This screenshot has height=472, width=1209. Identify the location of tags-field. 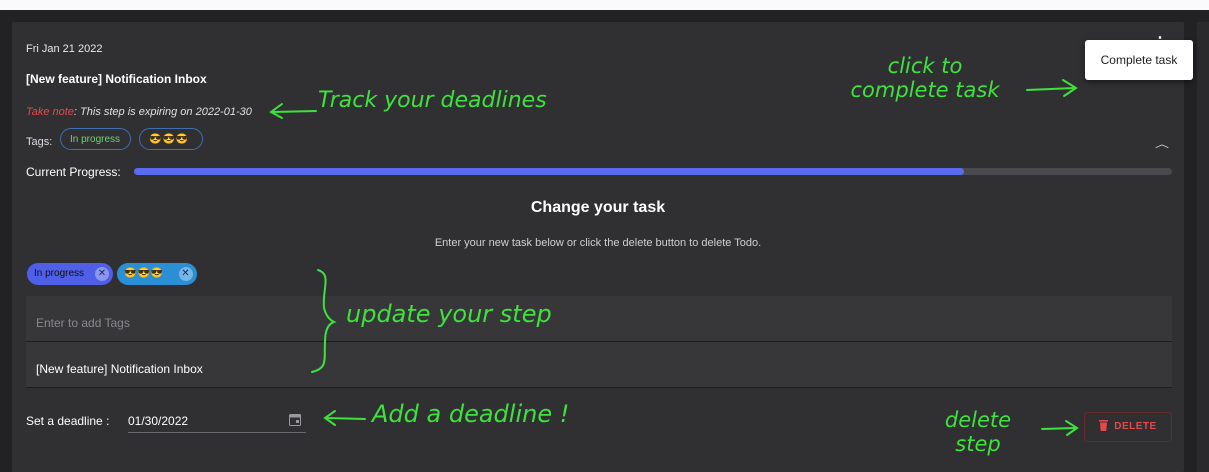
(599, 319).